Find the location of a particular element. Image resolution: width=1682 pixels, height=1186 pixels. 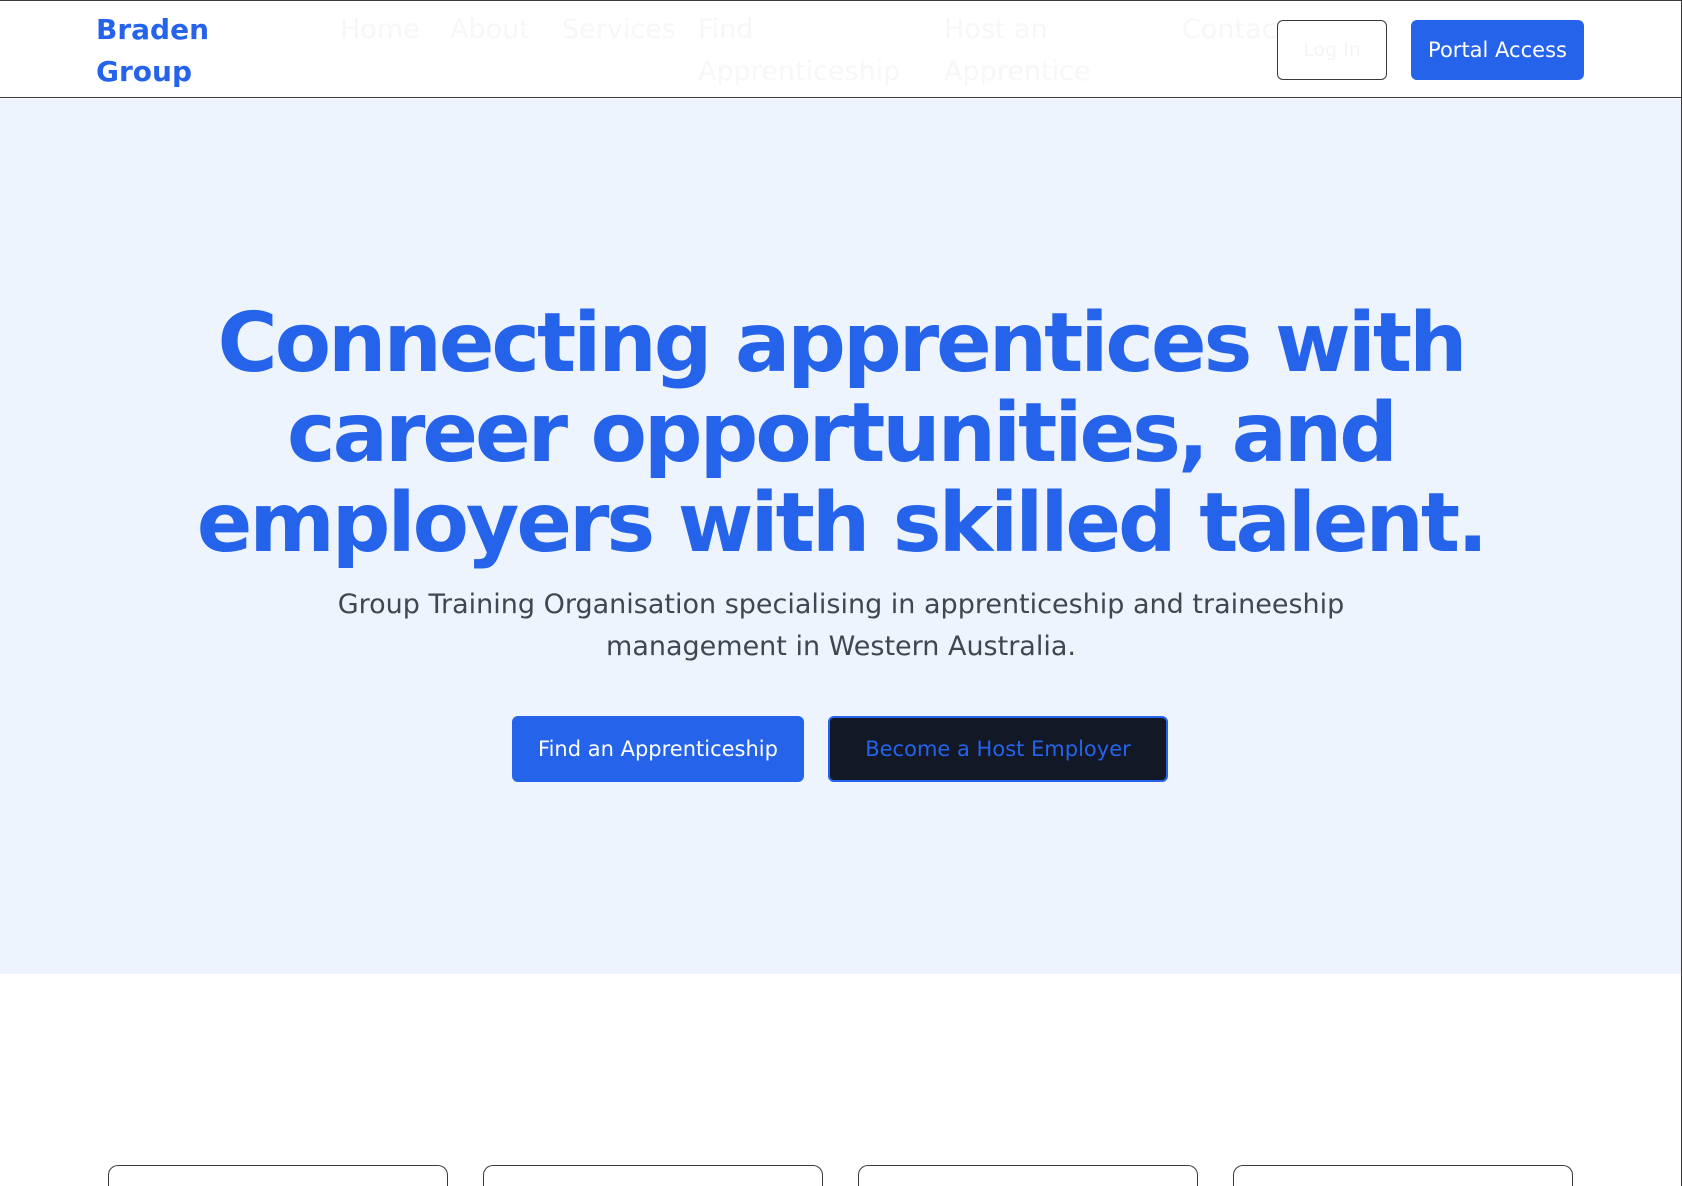

login-button: Log In is located at coordinates (1332, 50).